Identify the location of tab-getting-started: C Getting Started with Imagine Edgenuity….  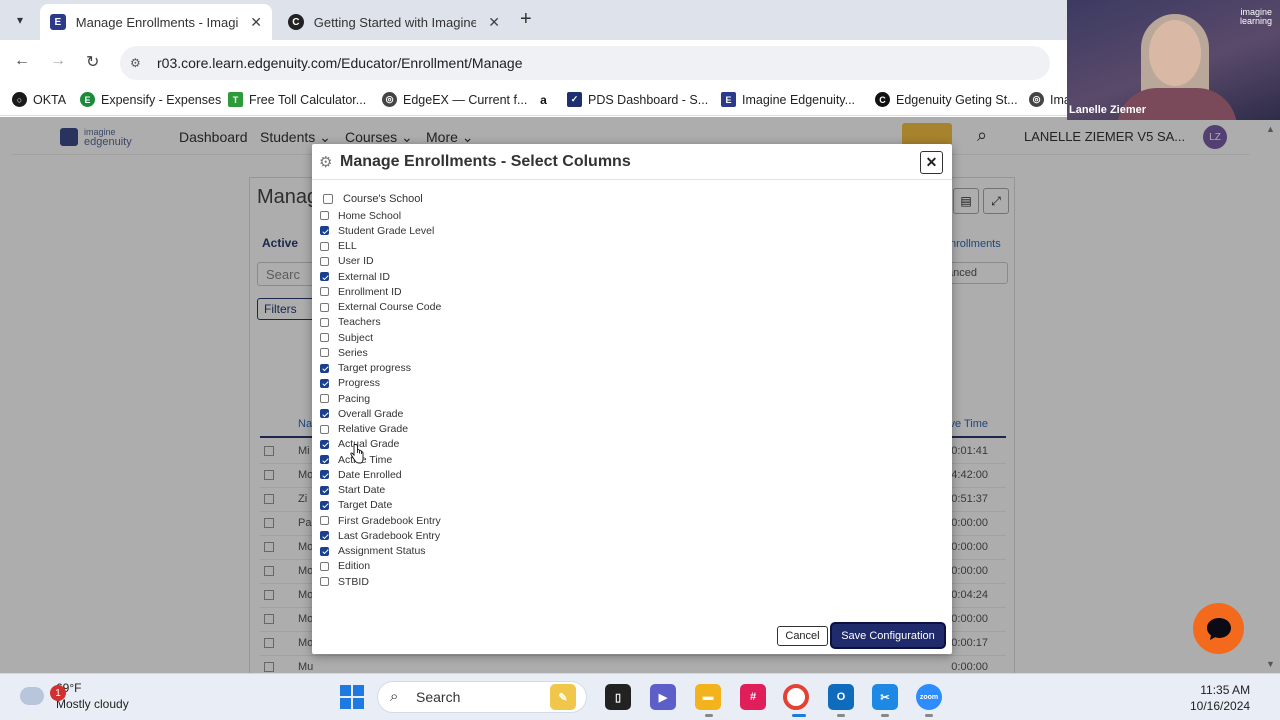
(394, 22).